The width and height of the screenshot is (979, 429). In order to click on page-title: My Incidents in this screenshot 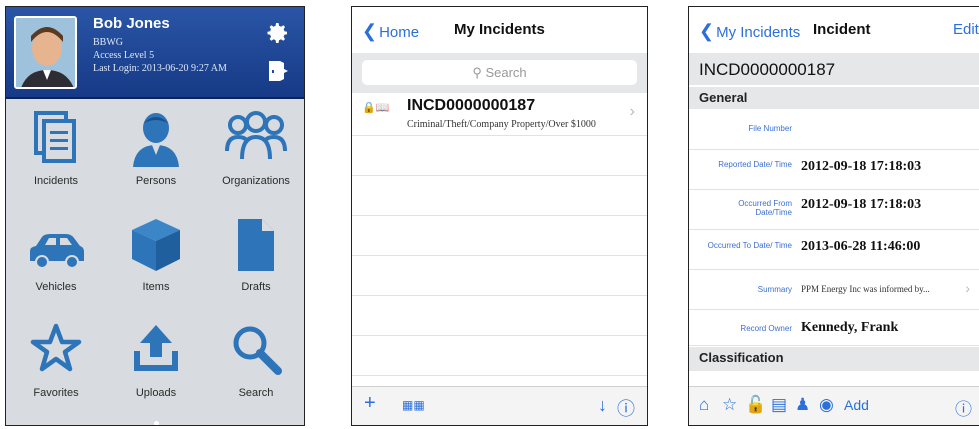, I will do `click(499, 29)`.